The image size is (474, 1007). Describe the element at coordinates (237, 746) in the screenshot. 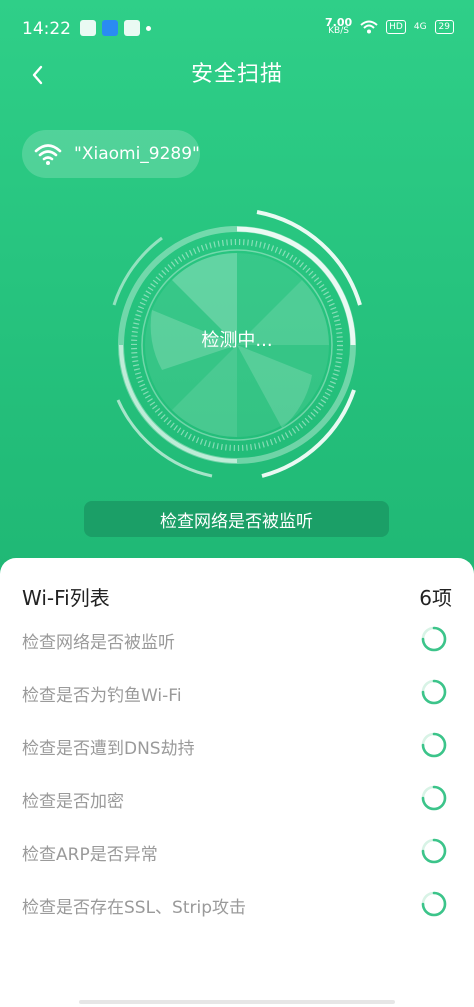

I see `check-item: 检查是否遭到DNS劫持` at that location.